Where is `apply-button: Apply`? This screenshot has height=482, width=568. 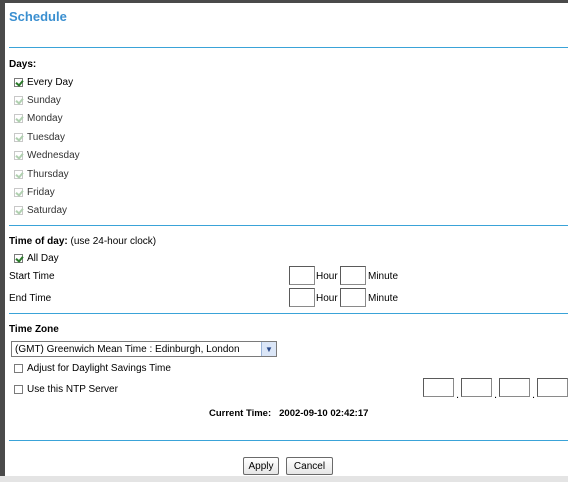
apply-button: Apply is located at coordinates (261, 466).